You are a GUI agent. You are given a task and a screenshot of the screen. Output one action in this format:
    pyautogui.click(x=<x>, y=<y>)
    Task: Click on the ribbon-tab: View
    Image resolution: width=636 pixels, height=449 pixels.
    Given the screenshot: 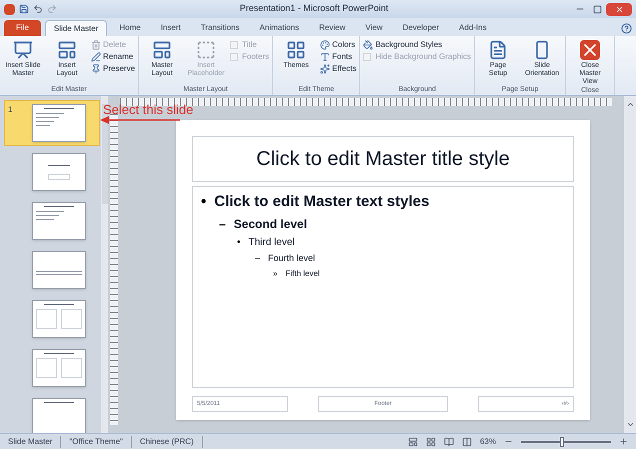 What is the action you would take?
    pyautogui.click(x=374, y=28)
    